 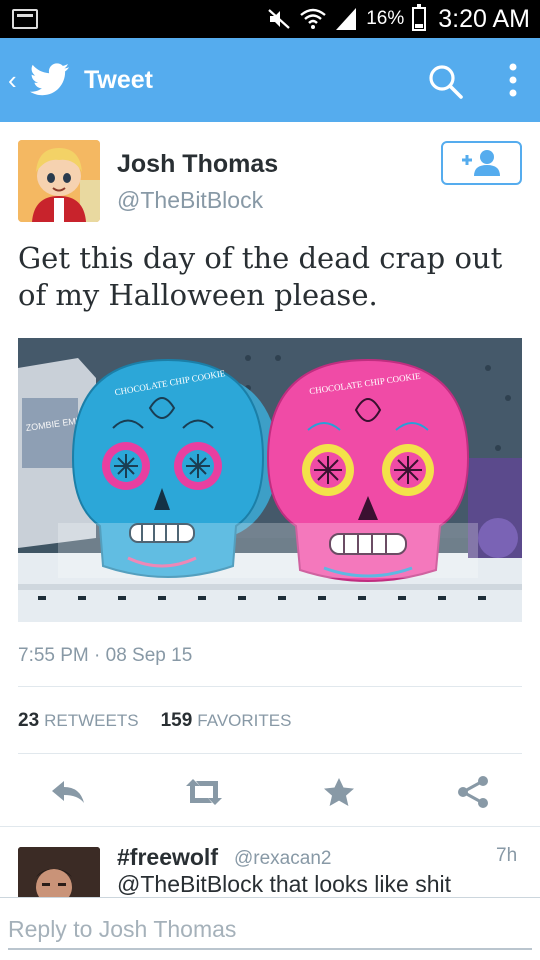 I want to click on clock: 3:20 AM, so click(x=484, y=18).